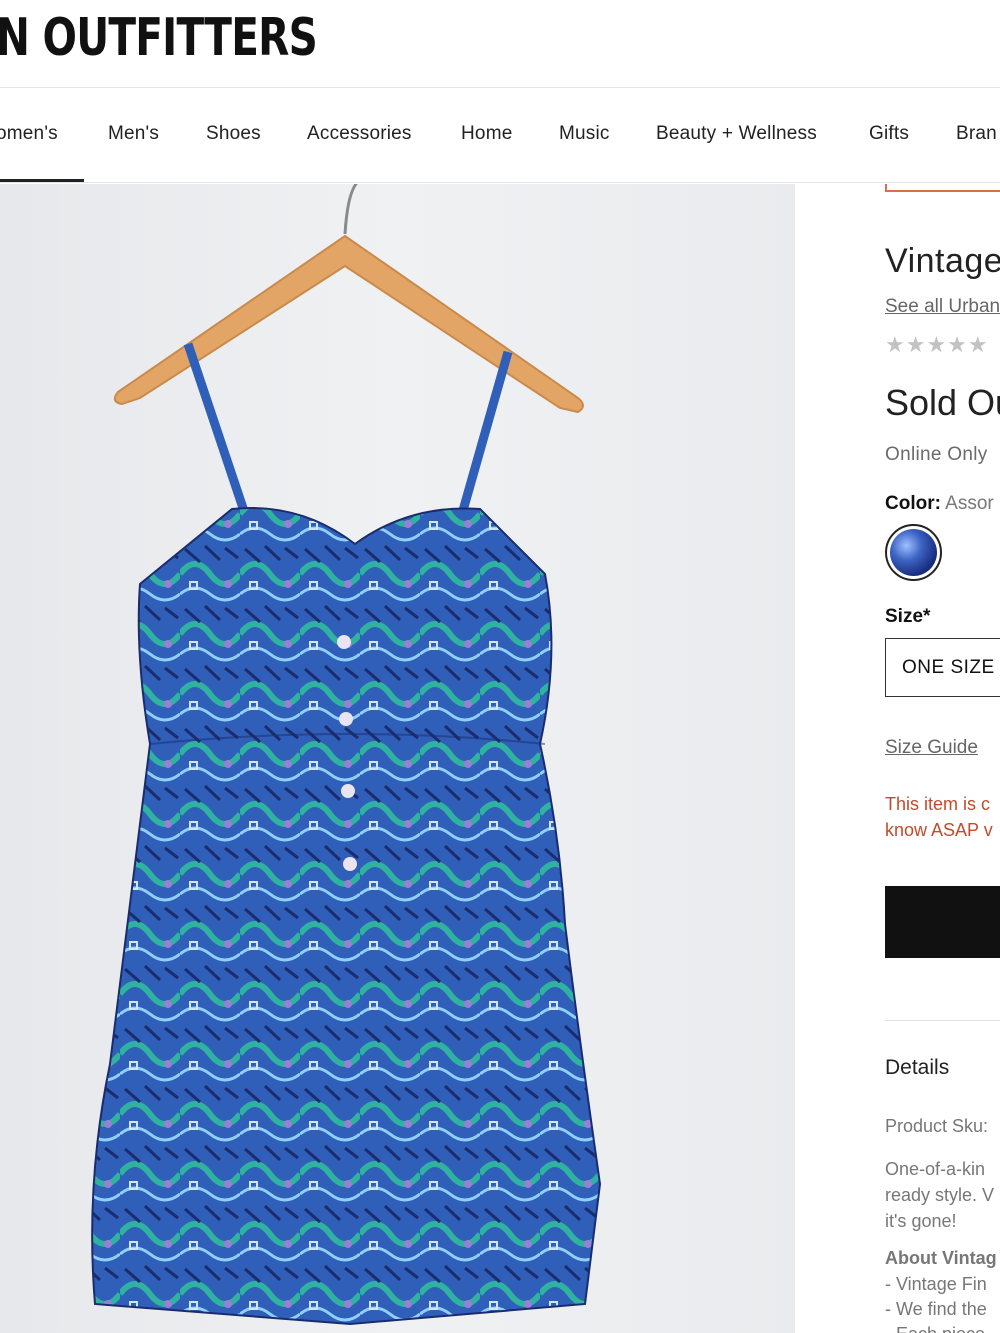 The height and width of the screenshot is (1333, 1000). Describe the element at coordinates (939, 503) in the screenshot. I see `color-label: Color: Assor` at that location.